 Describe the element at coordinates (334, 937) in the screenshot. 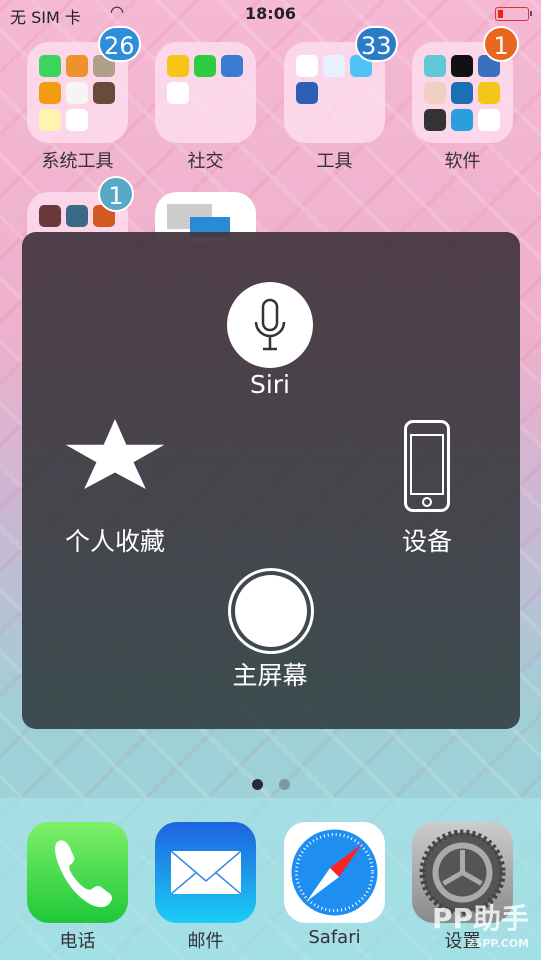

I see `dock-label-safari: Safari` at that location.